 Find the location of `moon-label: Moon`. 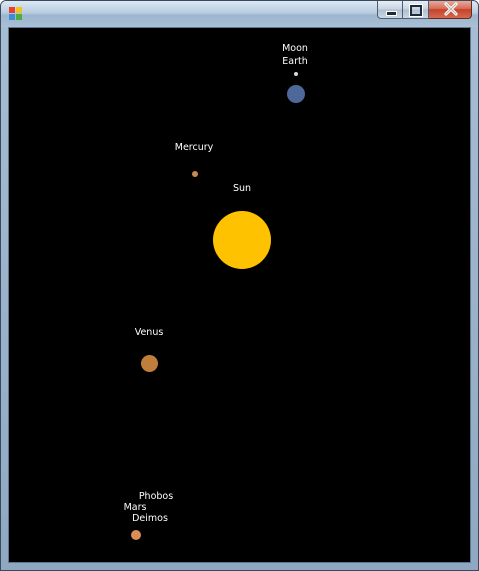

moon-label: Moon is located at coordinates (295, 48).